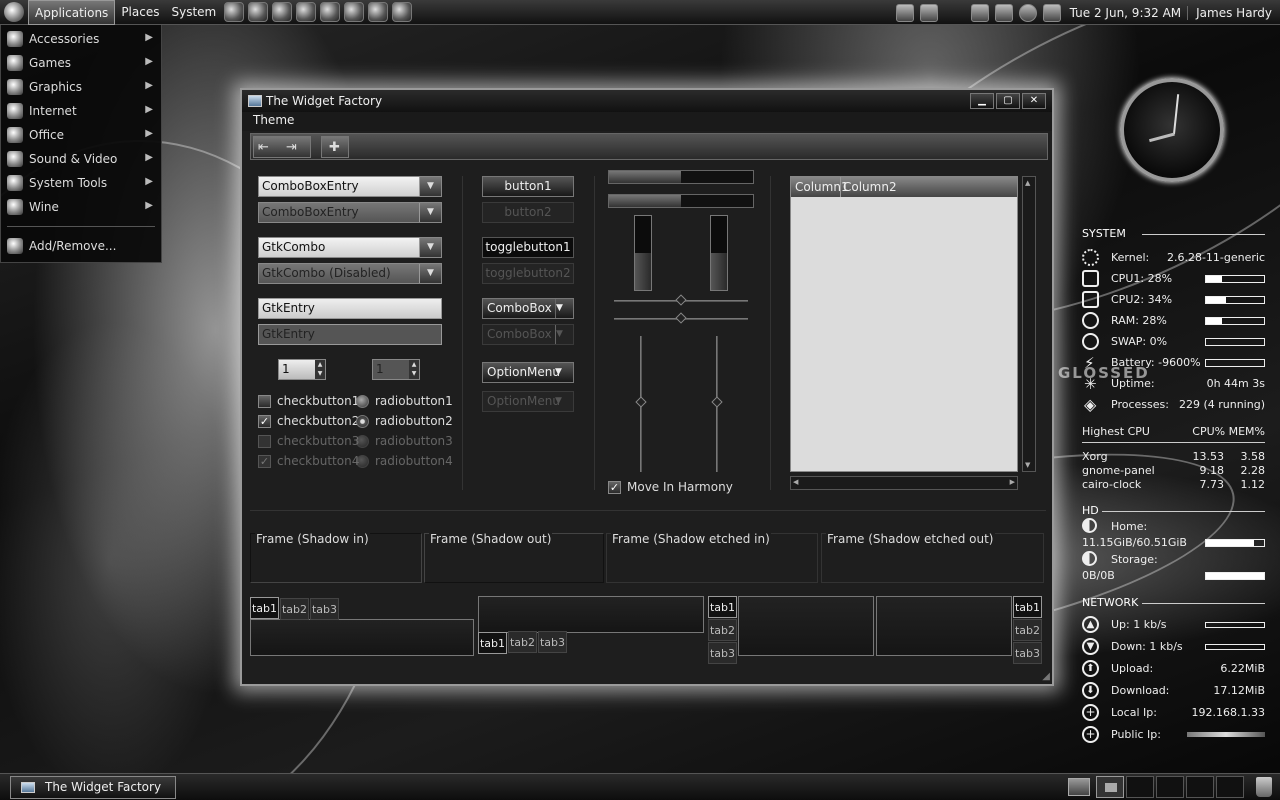 The image size is (1280, 800). I want to click on settings-icon, so click(979, 12).